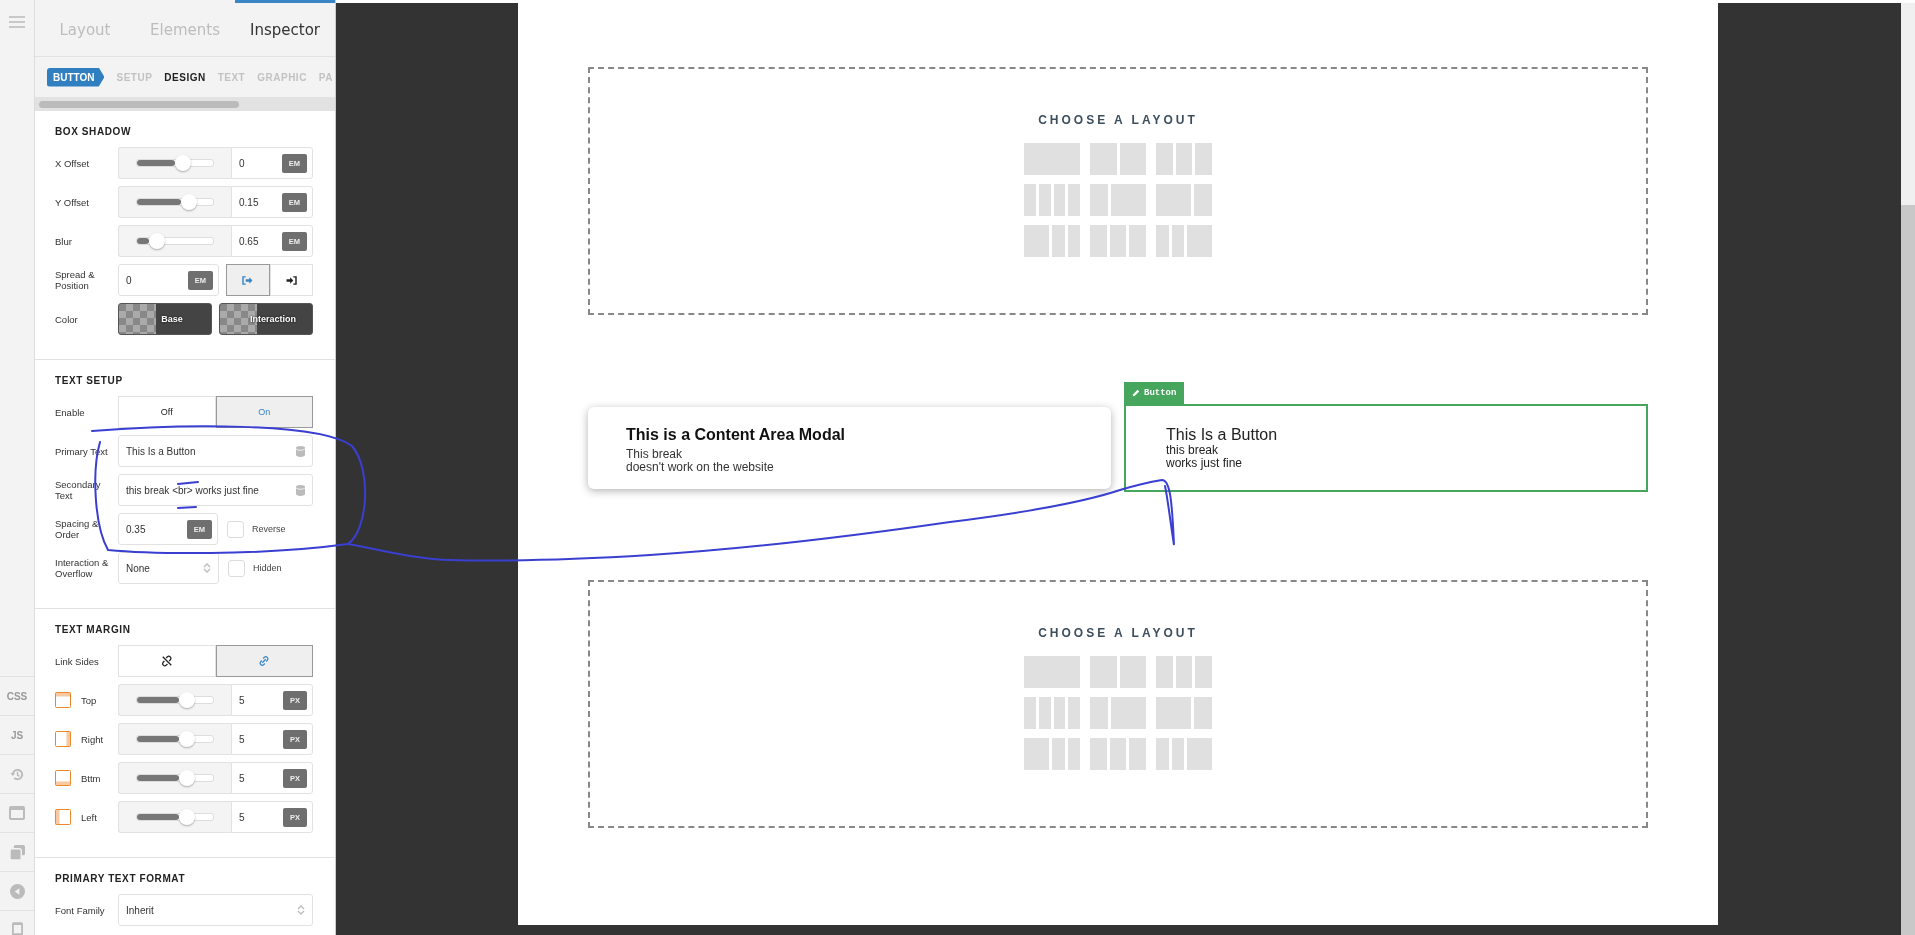 The height and width of the screenshot is (935, 1915). Describe the element at coordinates (655, 454) in the screenshot. I see `card-text: This break` at that location.